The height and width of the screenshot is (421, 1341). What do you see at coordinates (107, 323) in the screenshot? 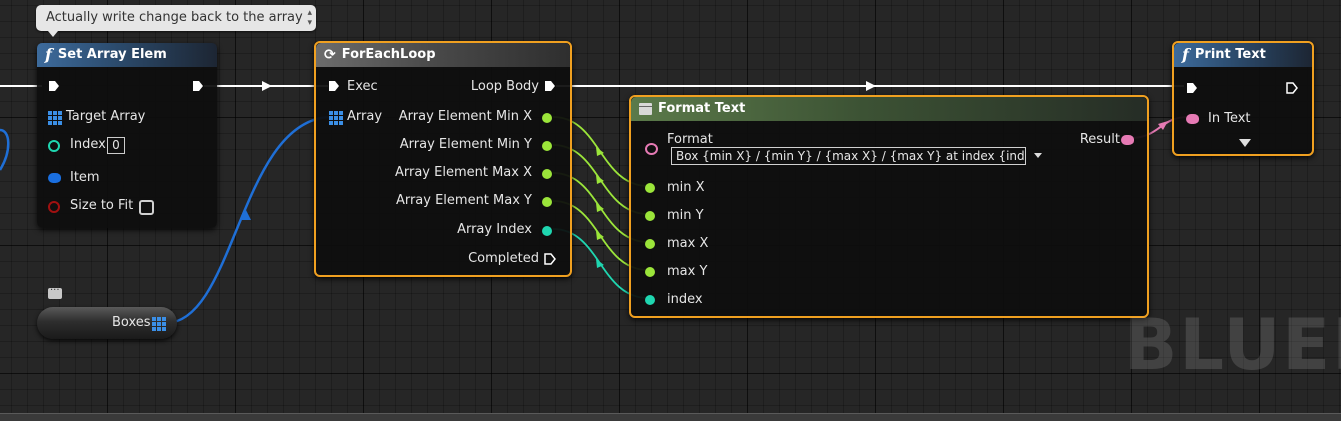
I see `boxes-variable-node: Boxes` at bounding box center [107, 323].